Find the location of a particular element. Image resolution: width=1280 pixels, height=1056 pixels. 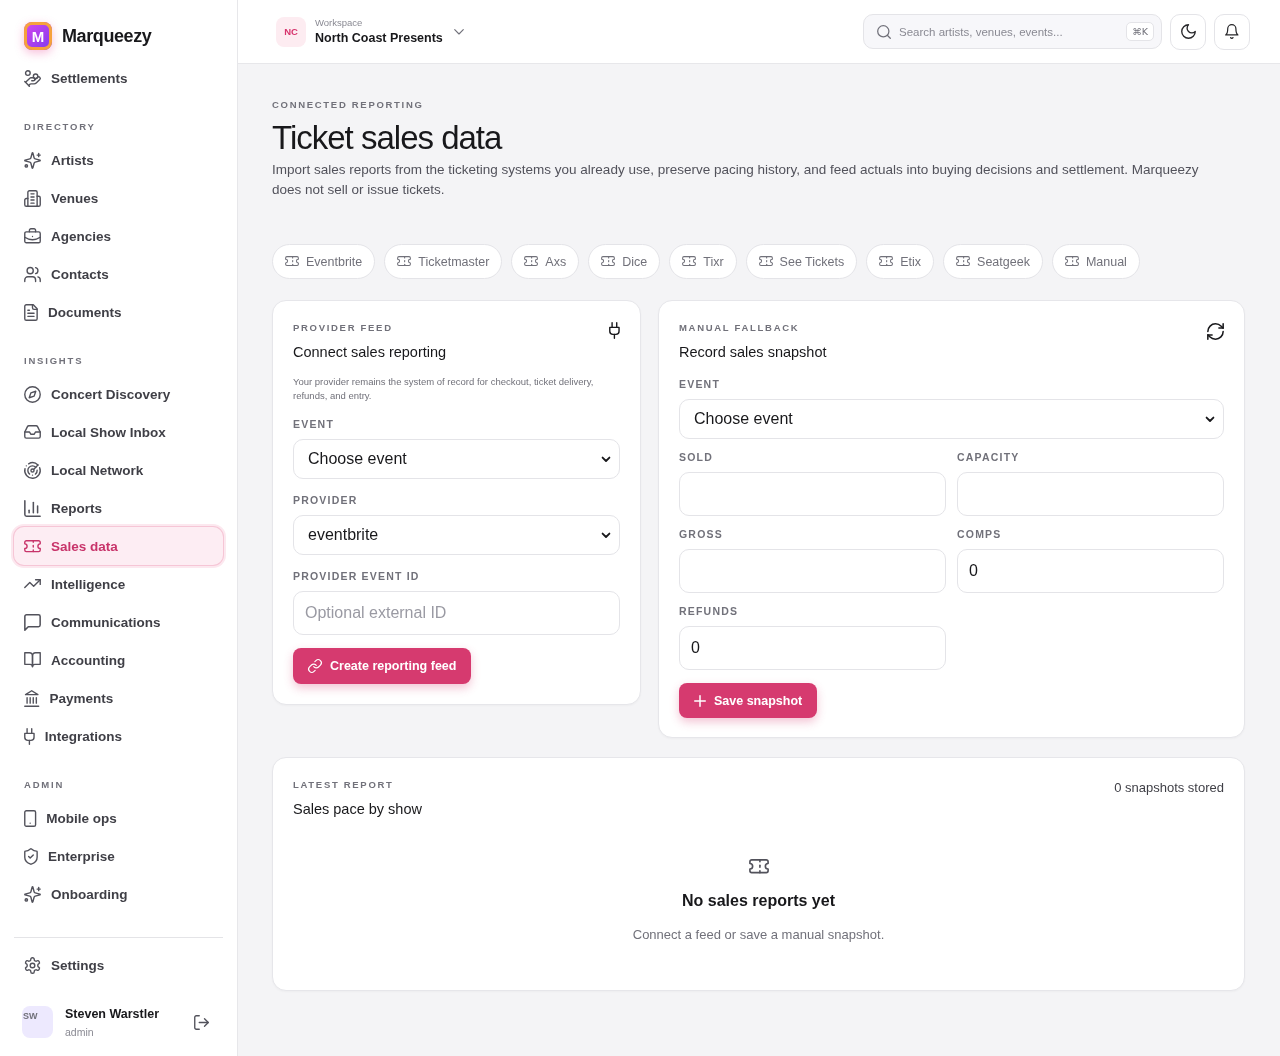

workspace-avatar: NC is located at coordinates (291, 31).